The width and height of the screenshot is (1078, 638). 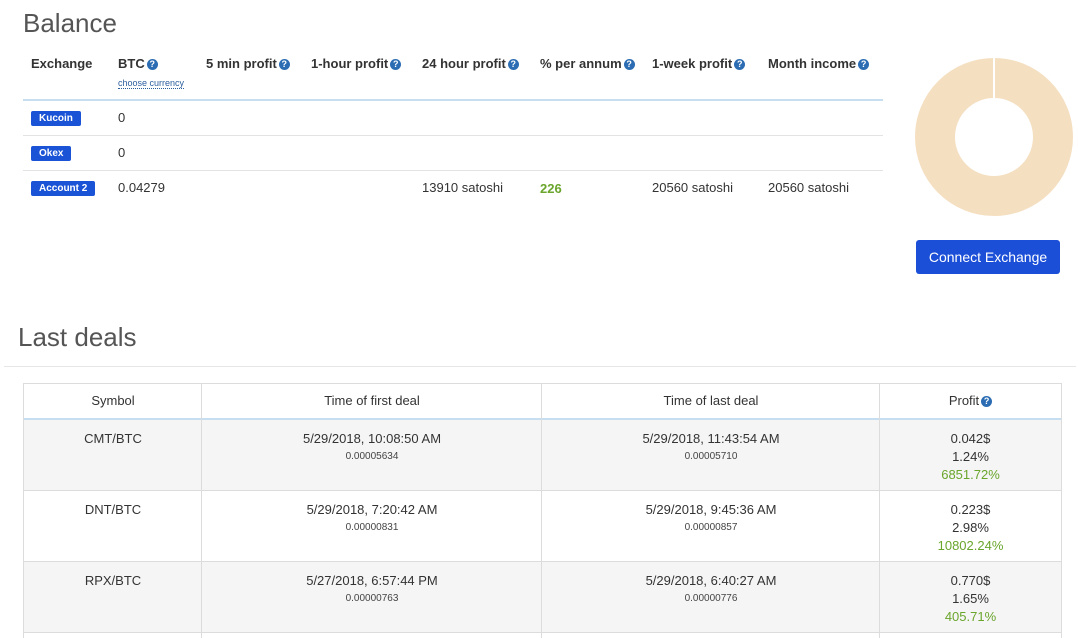 What do you see at coordinates (372, 580) in the screenshot?
I see `first-deal-time: 5/27/2018, 6:57:44 PM` at bounding box center [372, 580].